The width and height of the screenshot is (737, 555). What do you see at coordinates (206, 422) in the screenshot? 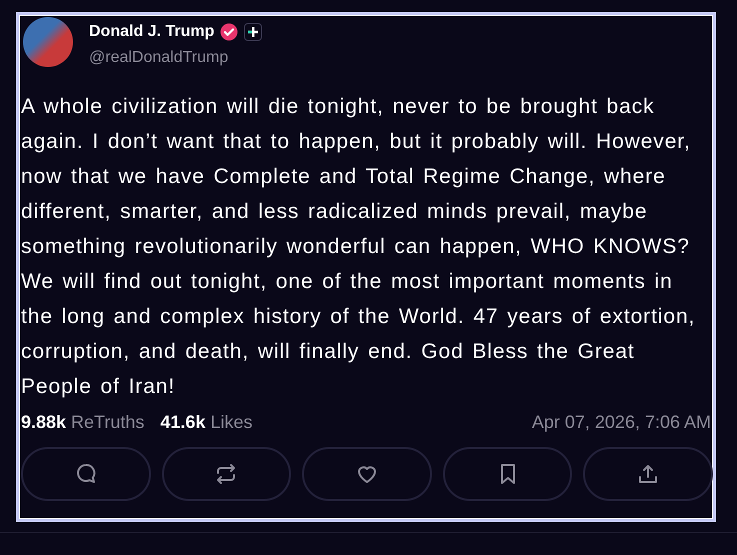
I see `stat-link: 41.6k Likes` at bounding box center [206, 422].